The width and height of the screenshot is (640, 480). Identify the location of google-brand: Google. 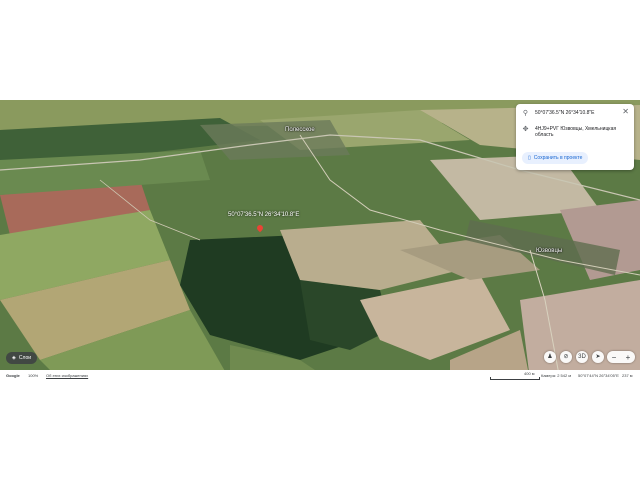
(13, 375).